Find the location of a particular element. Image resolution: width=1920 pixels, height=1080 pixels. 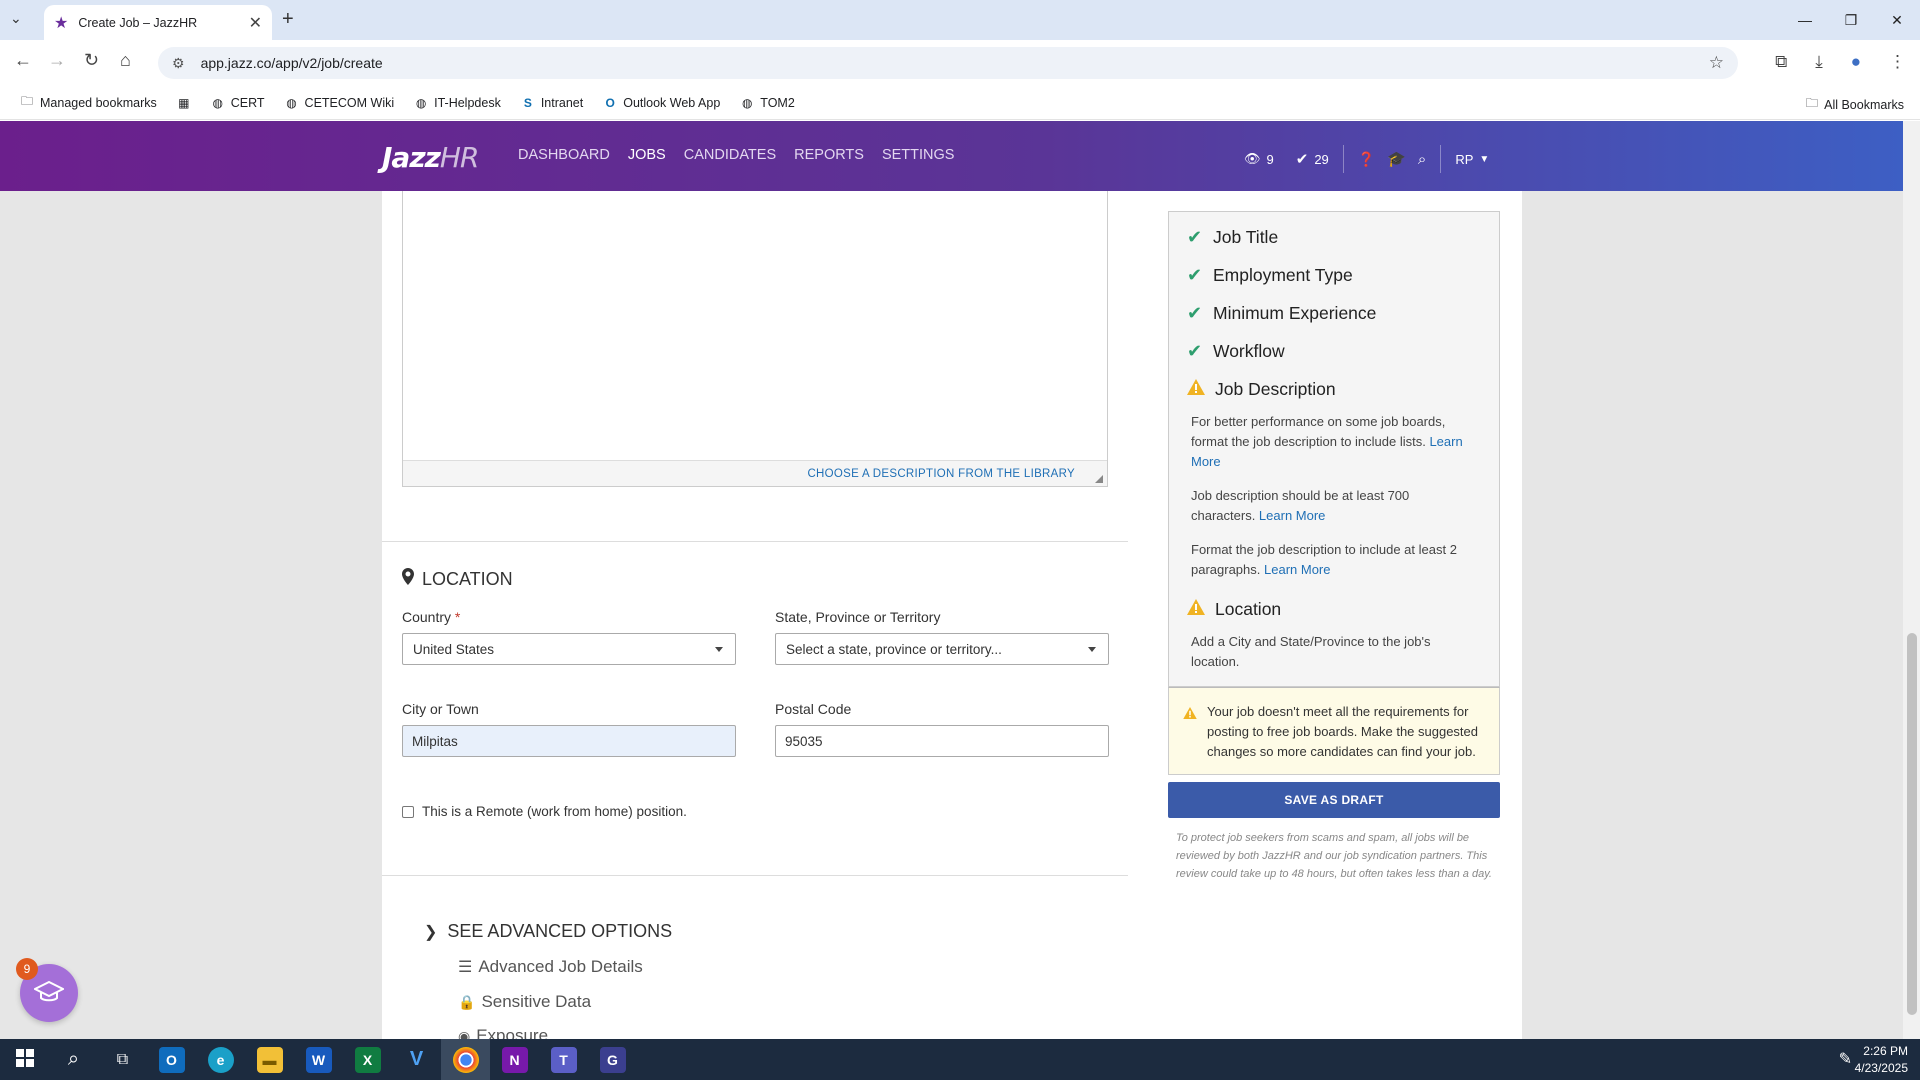

profile-icon: ● is located at coordinates (1856, 62).